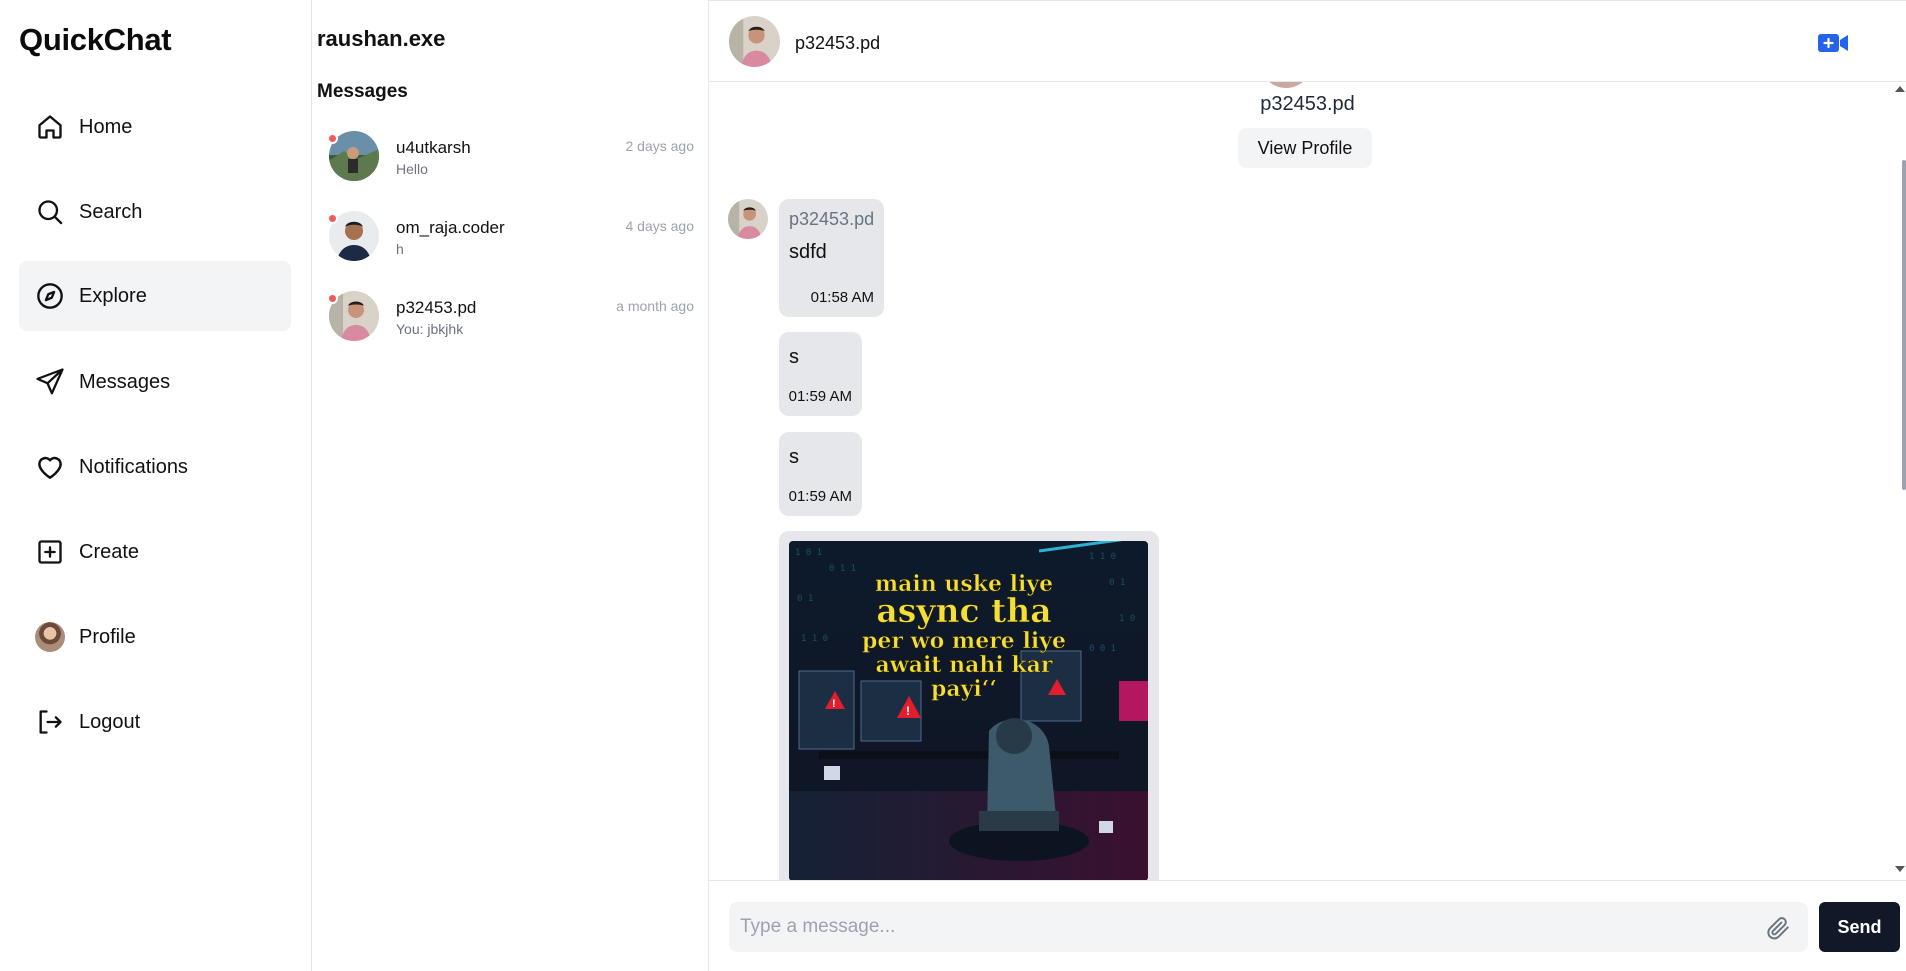 The width and height of the screenshot is (1906, 971). I want to click on chat-scrollbar, so click(1904, 481).